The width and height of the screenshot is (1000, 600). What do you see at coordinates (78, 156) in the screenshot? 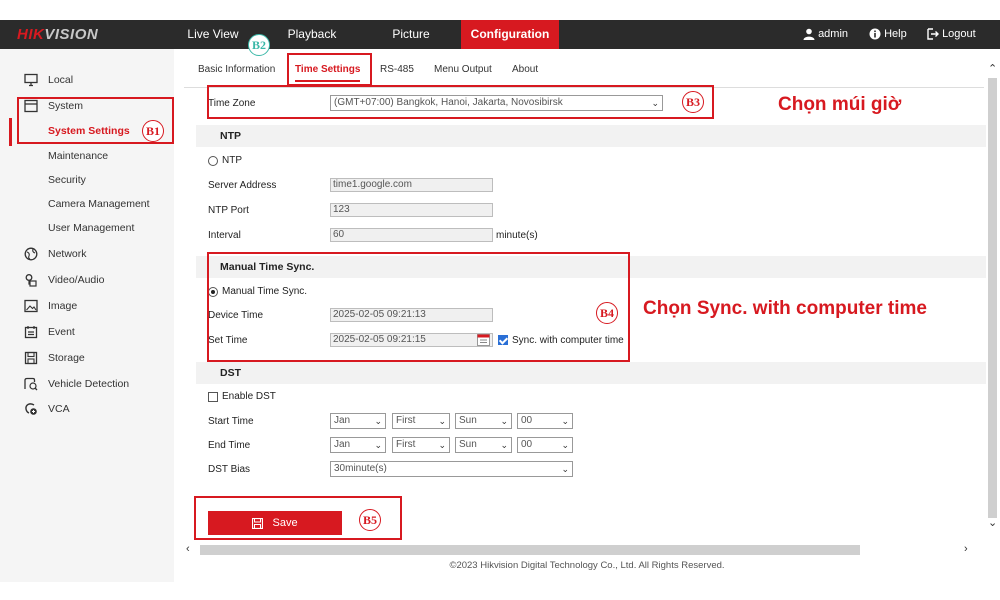
I see `sidebar-item-label: Maintenance` at bounding box center [78, 156].